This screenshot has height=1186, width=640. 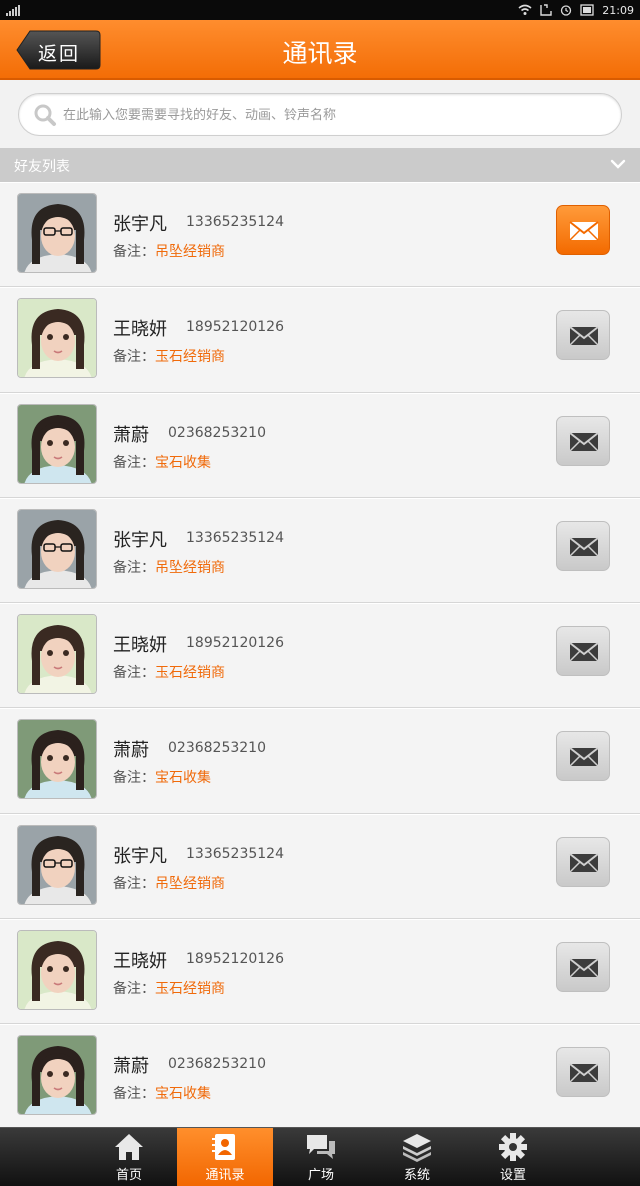 What do you see at coordinates (320, 1175) in the screenshot?
I see `tab-label: 广场` at bounding box center [320, 1175].